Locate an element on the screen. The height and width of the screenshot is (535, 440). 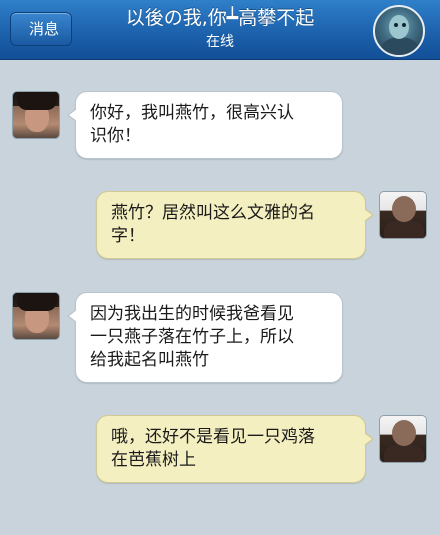
chat-header: 消息 以後の我,你┷高攀不起 在线 is located at coordinates (220, 30).